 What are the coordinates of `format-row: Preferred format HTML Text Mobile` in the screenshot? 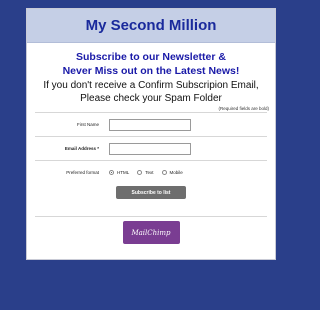 It's located at (151, 172).